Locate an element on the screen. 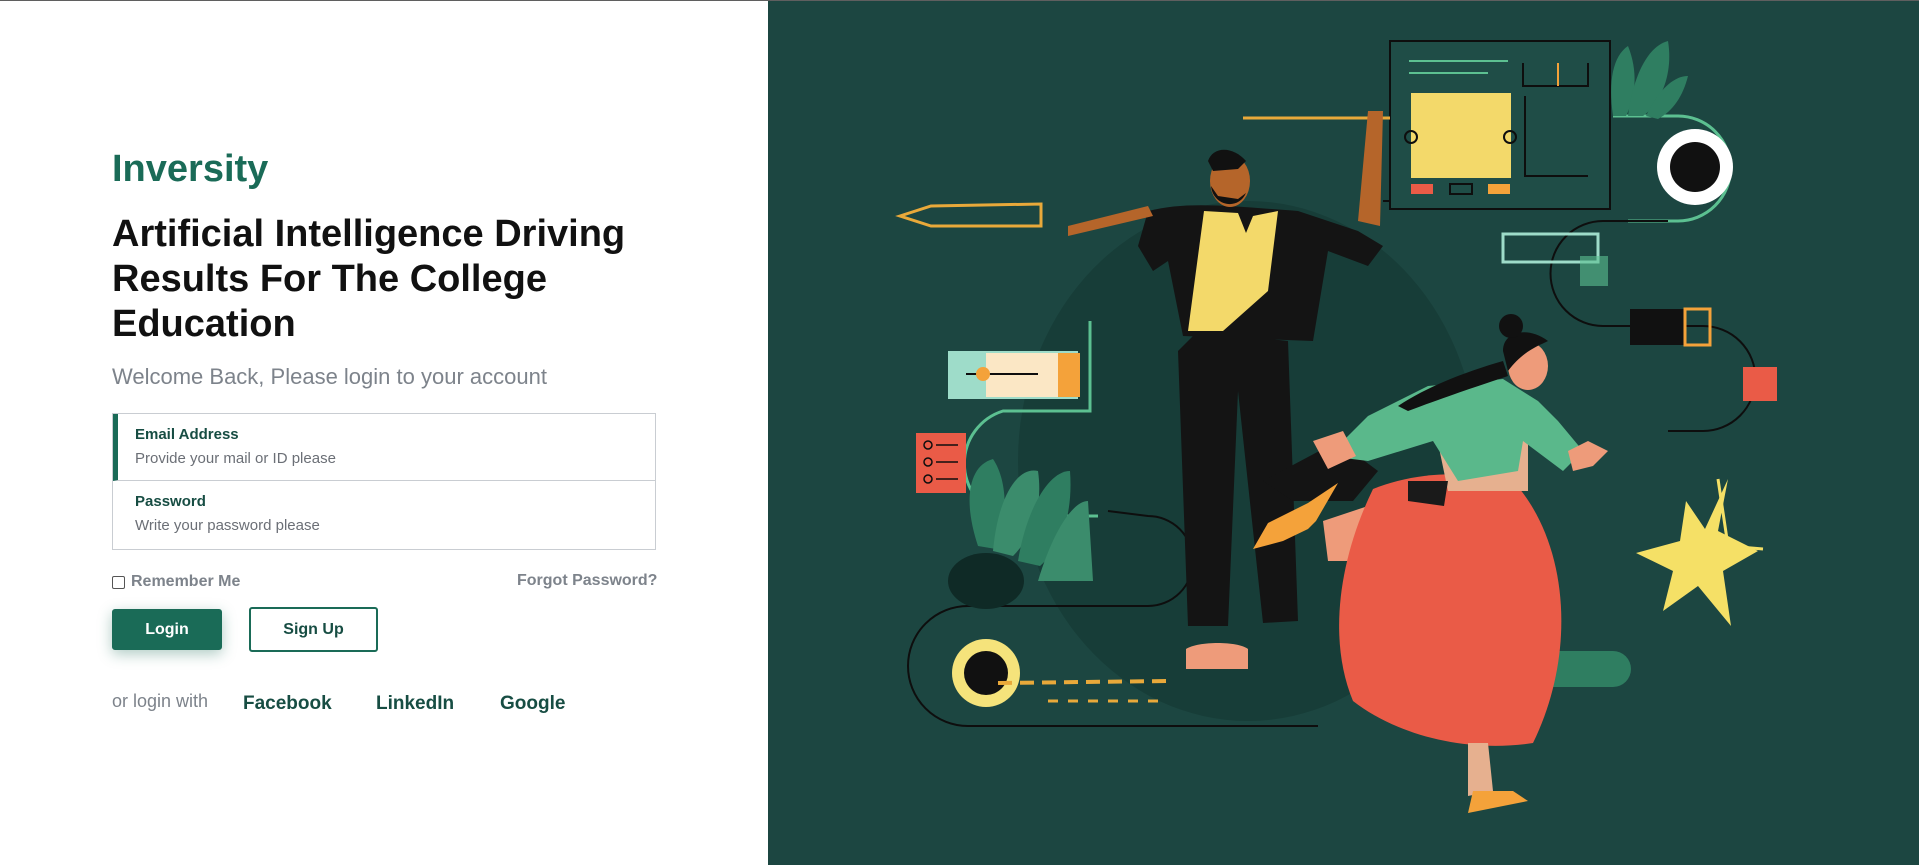  login-button: Login is located at coordinates (167, 629).